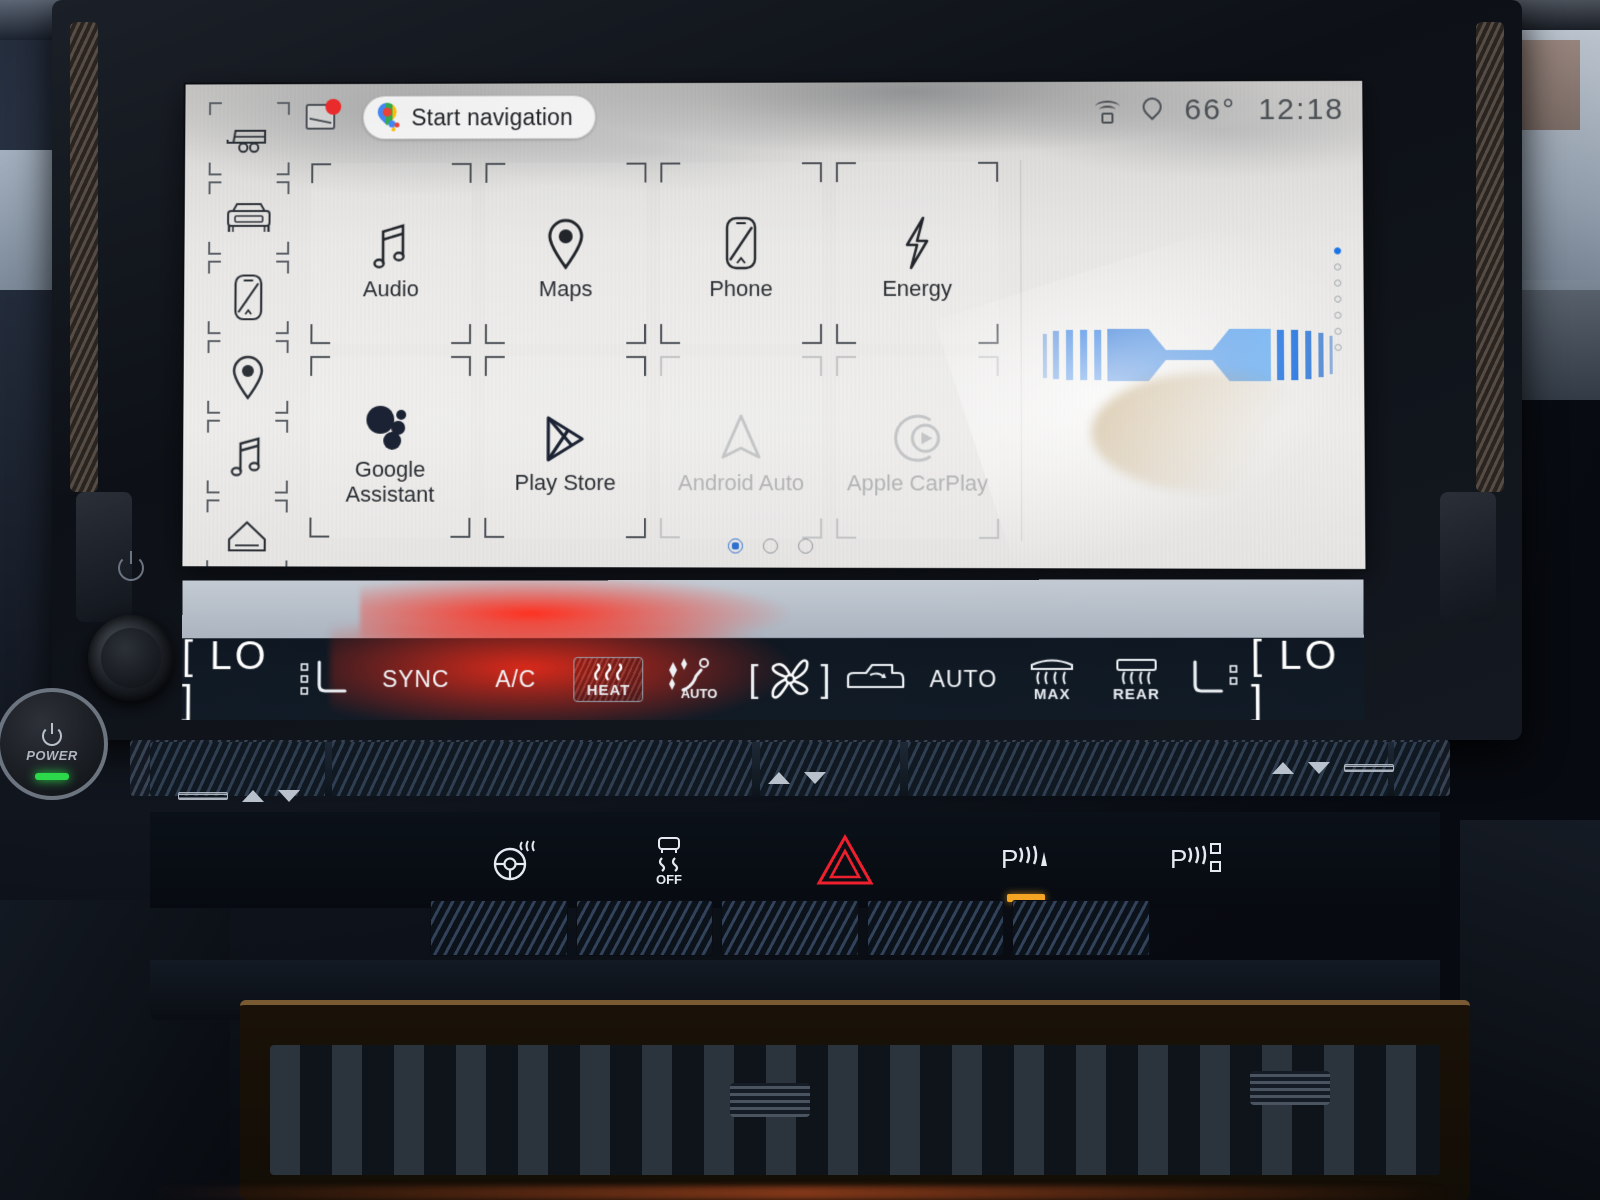 This screenshot has height=1200, width=1600. What do you see at coordinates (249, 218) in the screenshot?
I see `sidebar-item-vehicle` at bounding box center [249, 218].